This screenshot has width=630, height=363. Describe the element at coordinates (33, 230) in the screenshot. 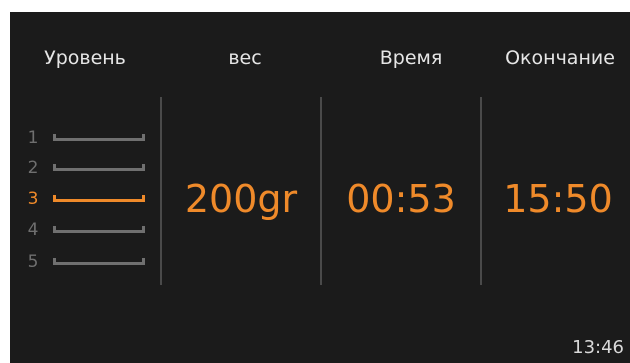

I see `level-number: 4` at that location.